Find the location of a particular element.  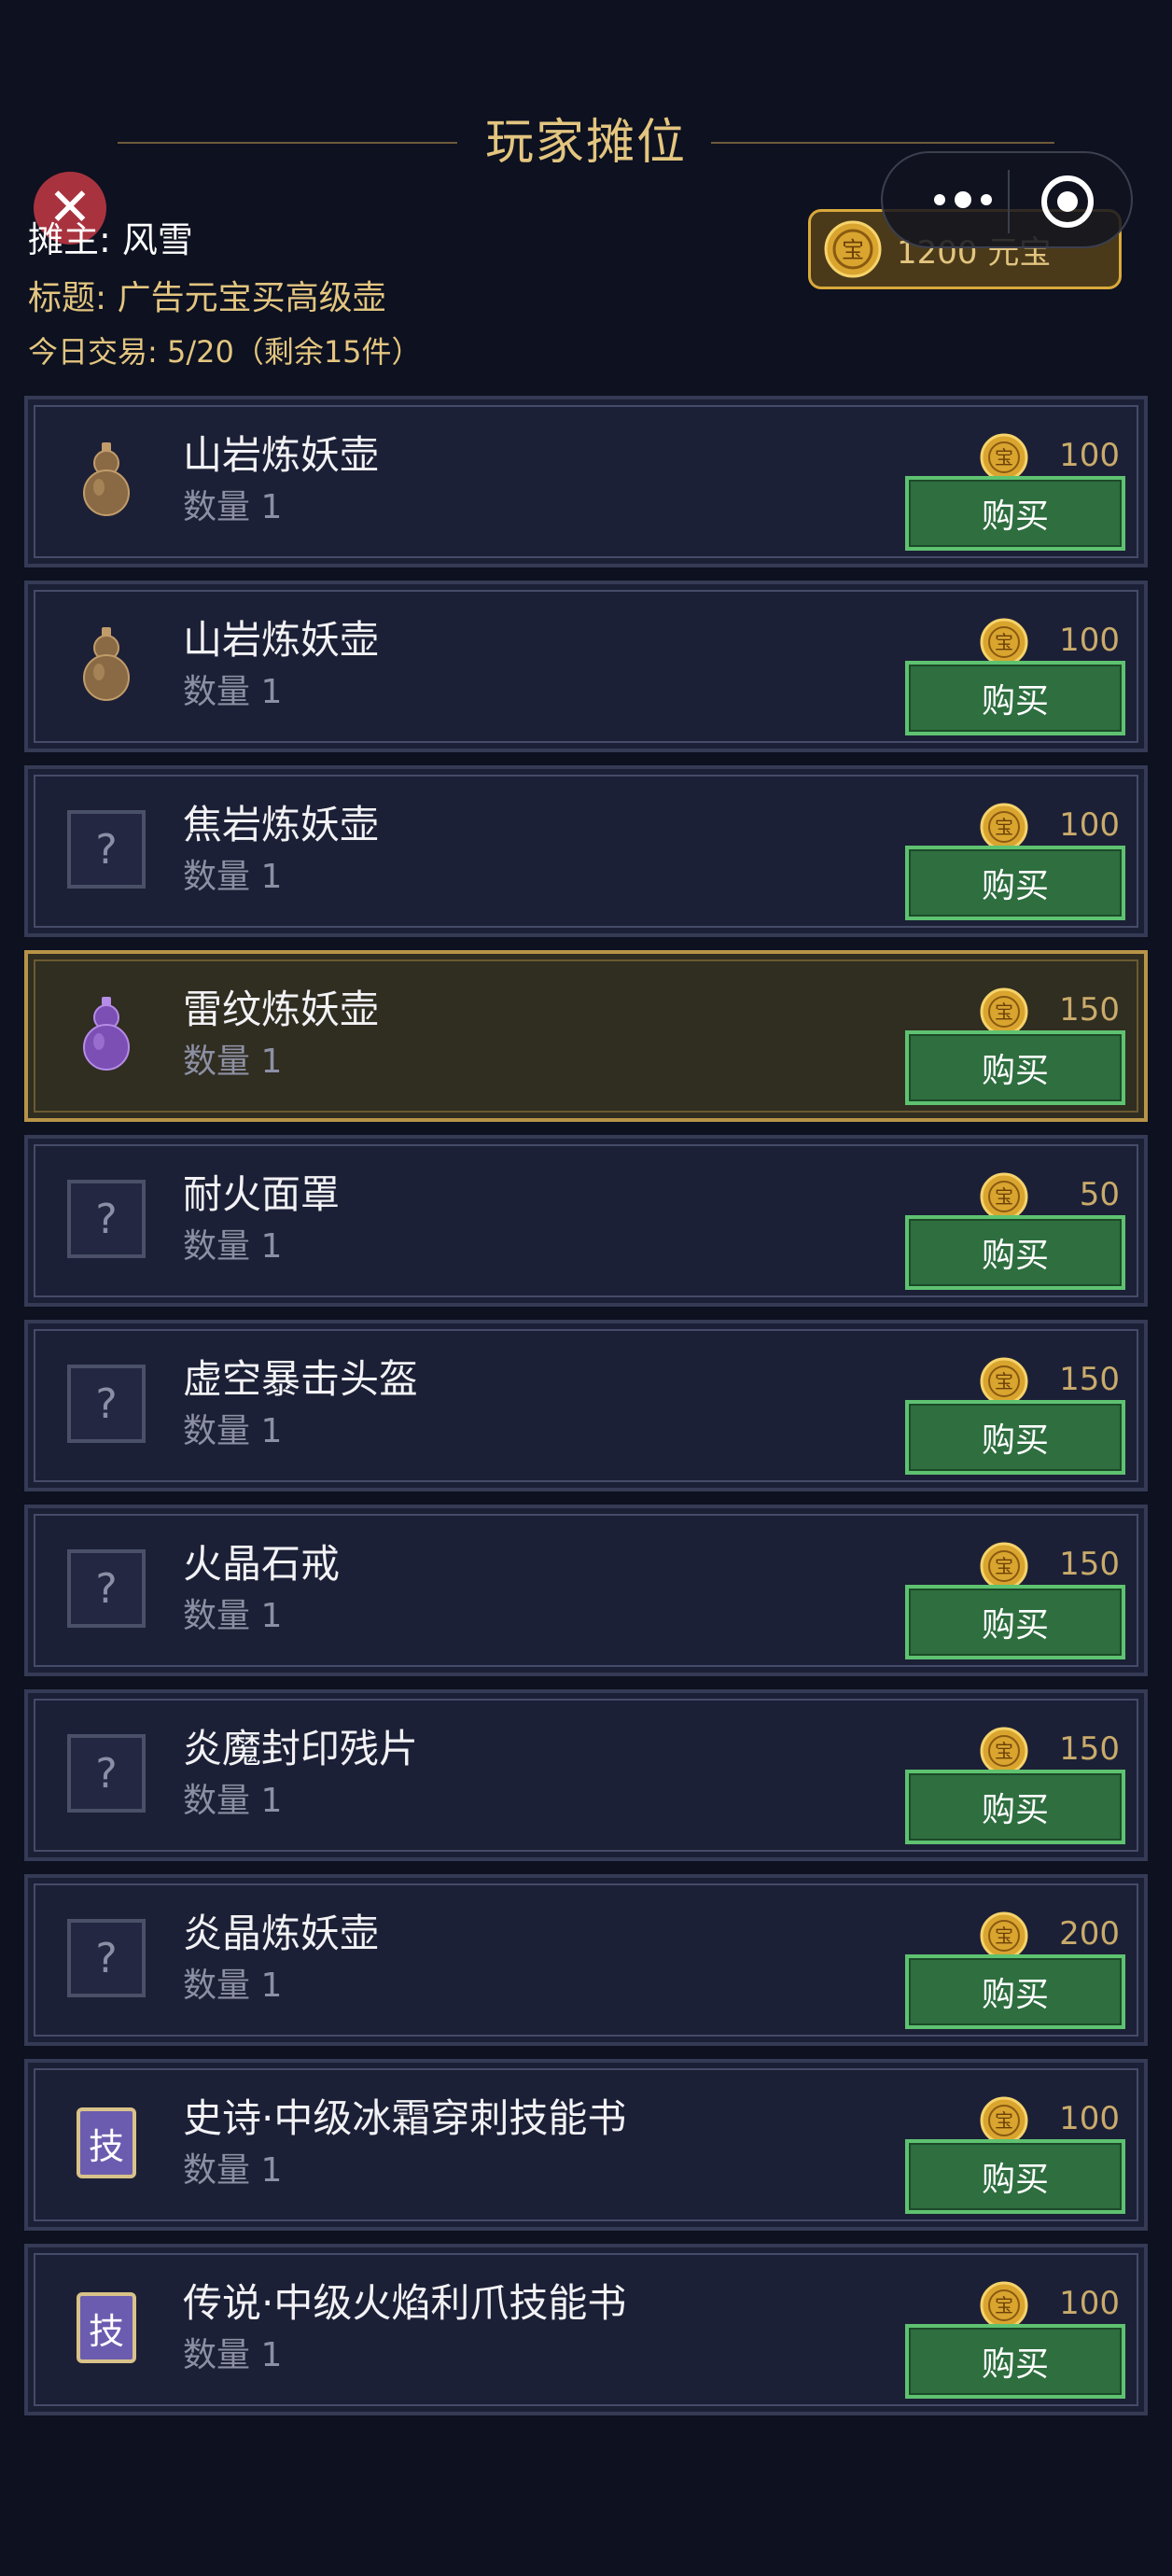

capsule-divider is located at coordinates (1009, 201).